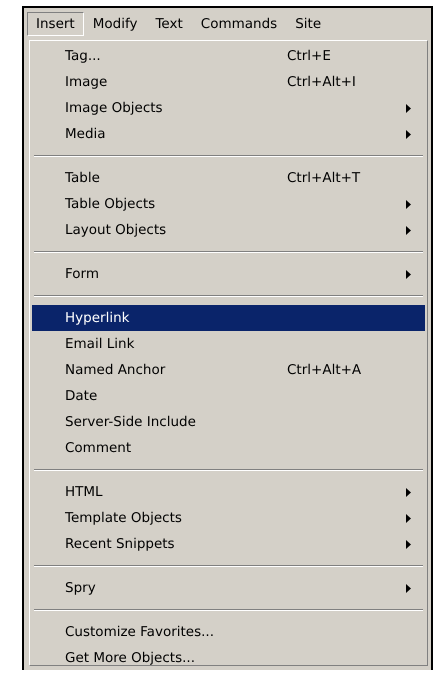 Image resolution: width=439 pixels, height=676 pixels. What do you see at coordinates (228, 396) in the screenshot?
I see `menu-item: Date` at bounding box center [228, 396].